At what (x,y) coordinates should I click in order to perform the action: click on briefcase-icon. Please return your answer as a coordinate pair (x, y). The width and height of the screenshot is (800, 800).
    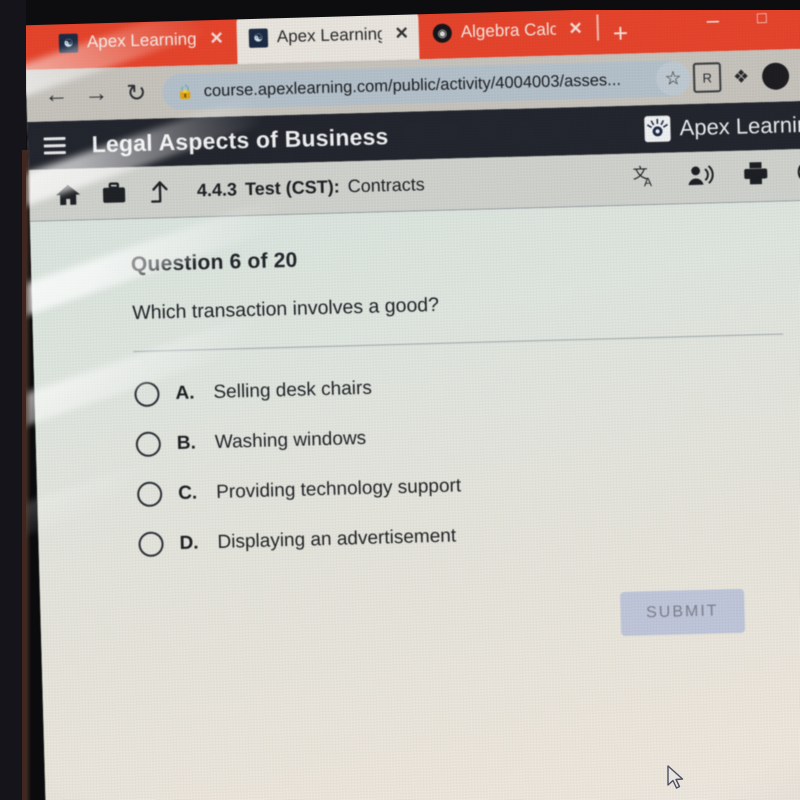
    Looking at the image, I should click on (114, 193).